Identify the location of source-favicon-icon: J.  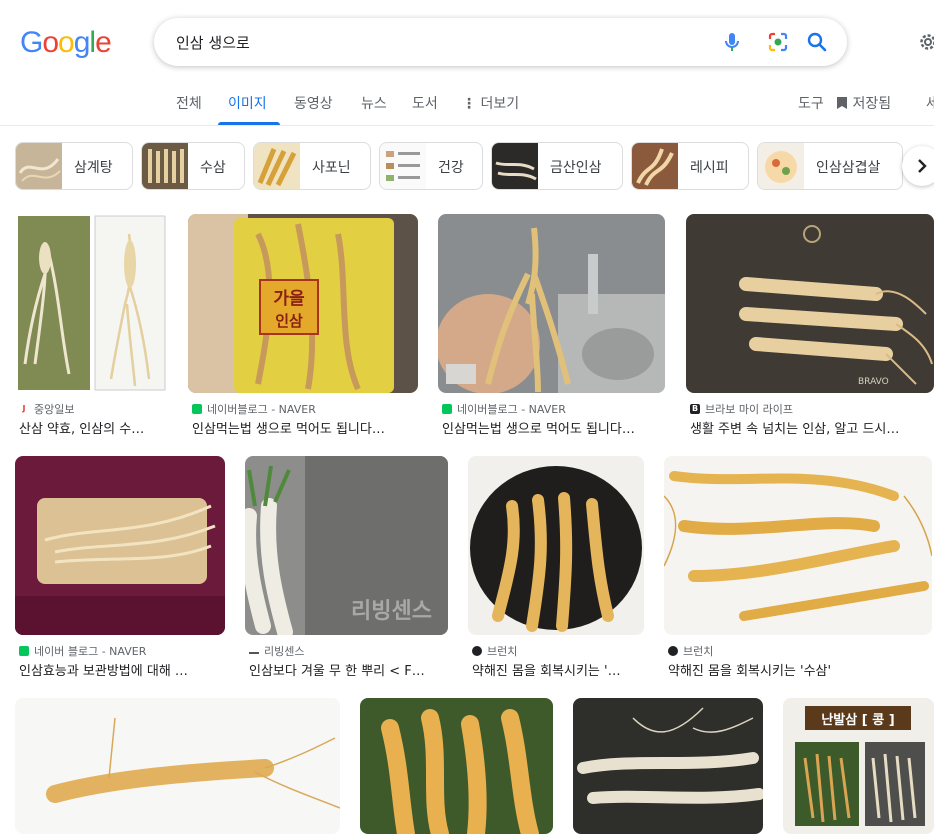
(24, 408).